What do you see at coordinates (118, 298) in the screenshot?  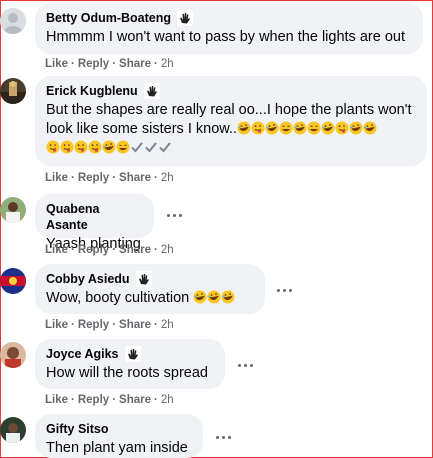 I see `comment-text-fragment: Wow, booty cultivation` at bounding box center [118, 298].